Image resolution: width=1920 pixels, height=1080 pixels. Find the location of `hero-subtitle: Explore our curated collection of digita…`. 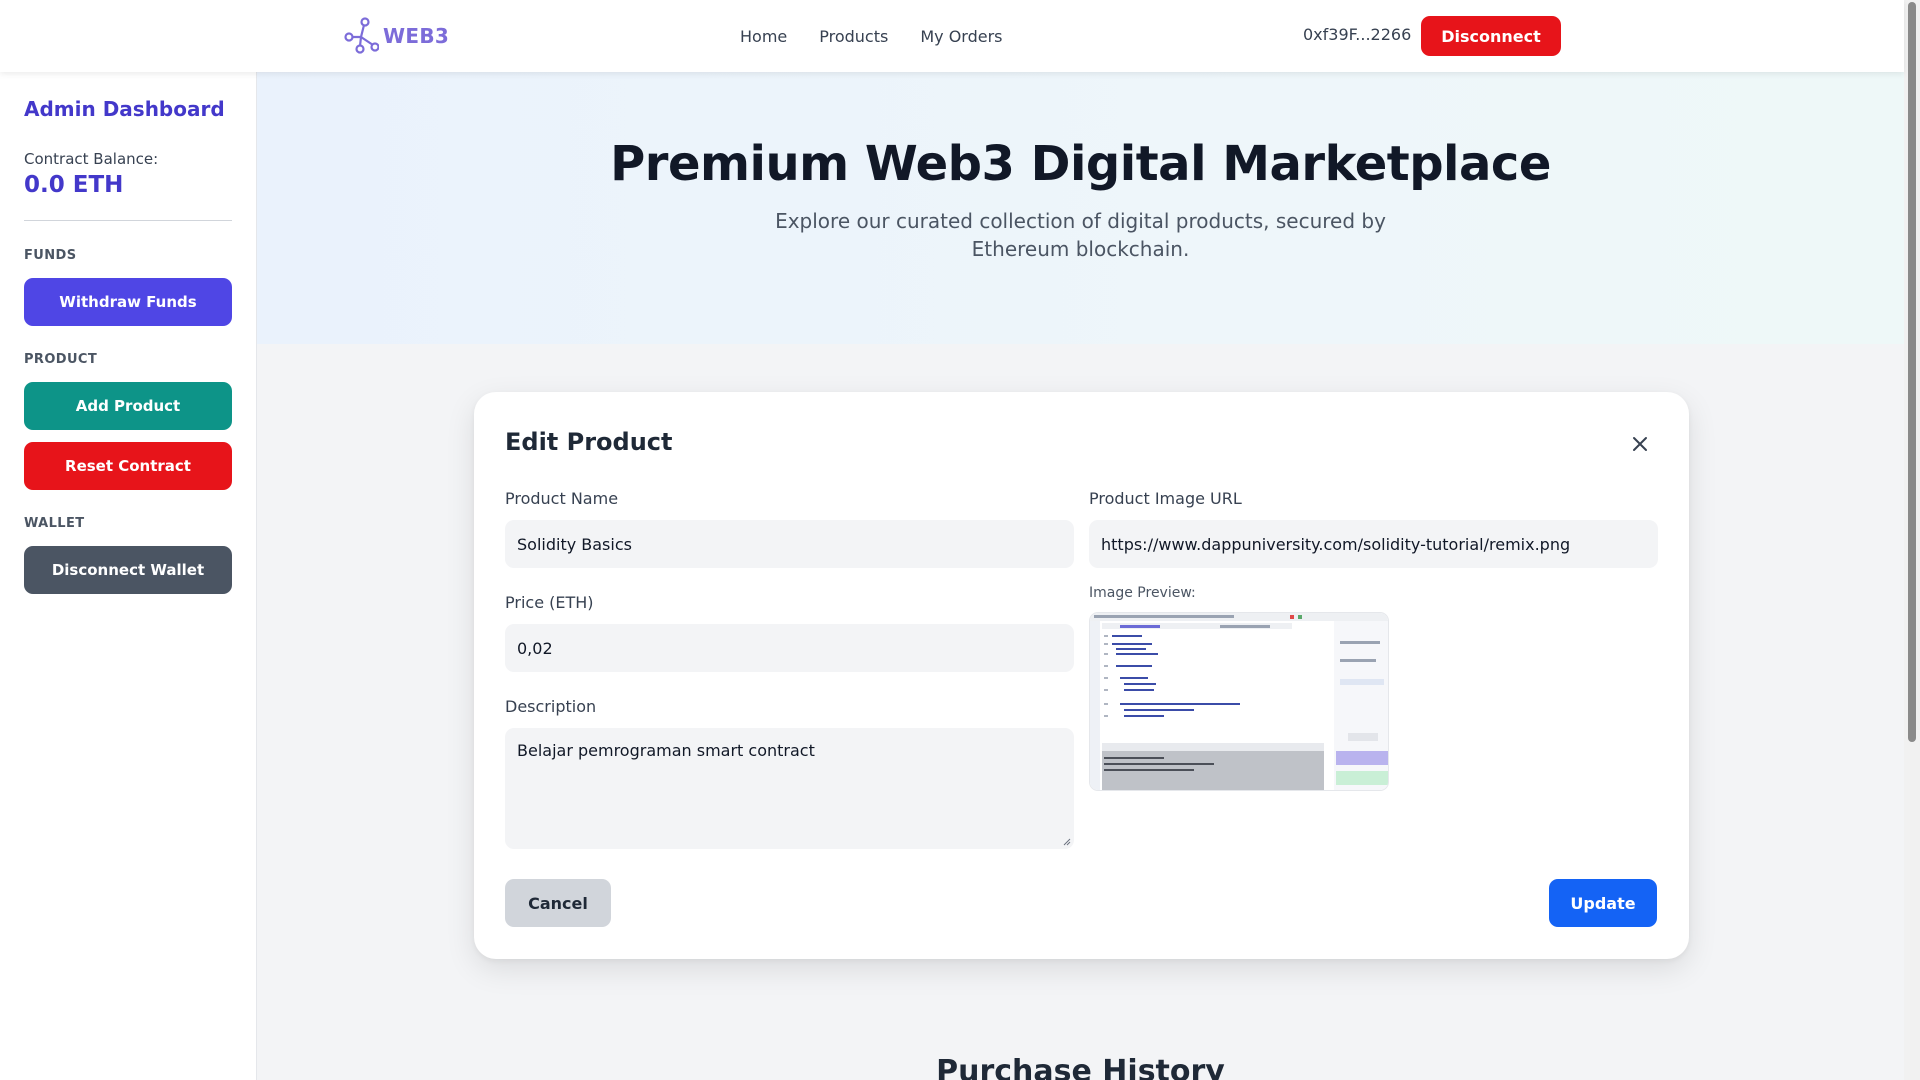

hero-subtitle: Explore our curated collection of digita… is located at coordinates (1080, 235).